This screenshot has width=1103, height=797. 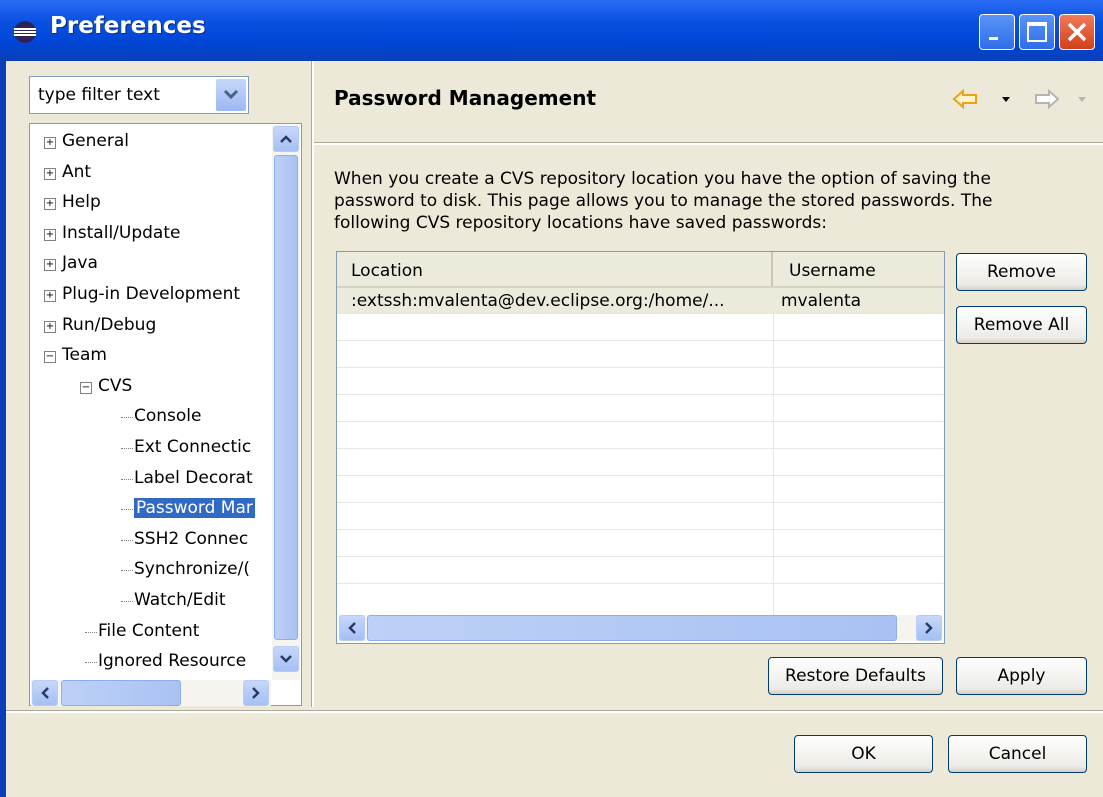 I want to click on column-header-location: Location, so click(x=555, y=270).